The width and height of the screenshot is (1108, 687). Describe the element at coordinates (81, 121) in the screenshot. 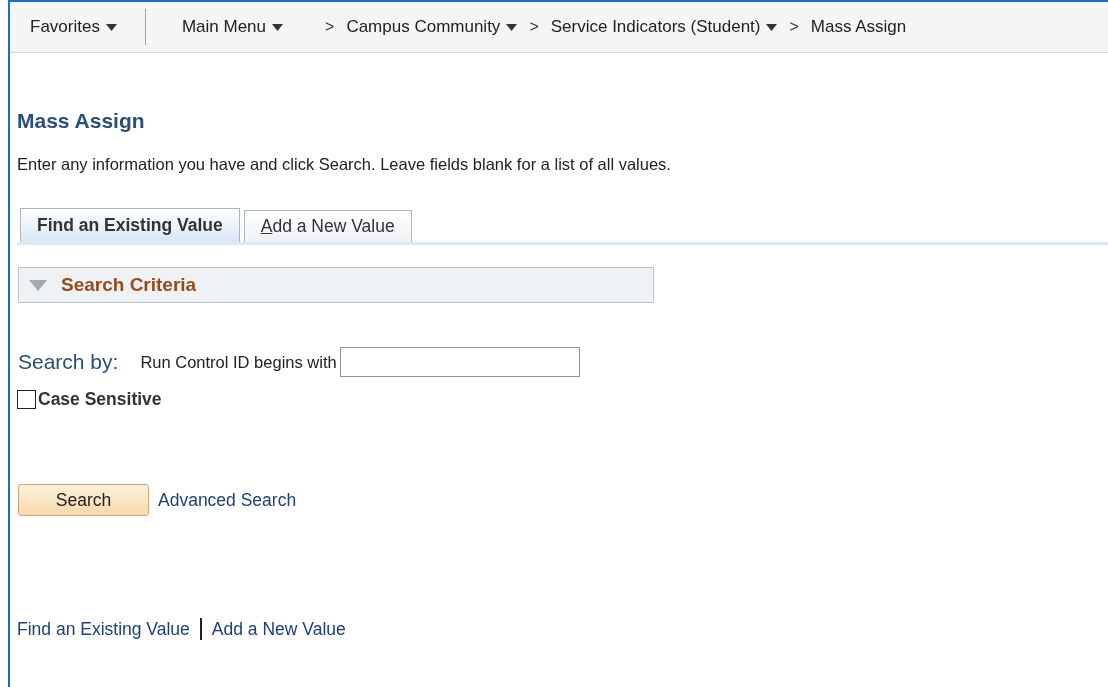

I see `page-title: Mass Assign` at that location.